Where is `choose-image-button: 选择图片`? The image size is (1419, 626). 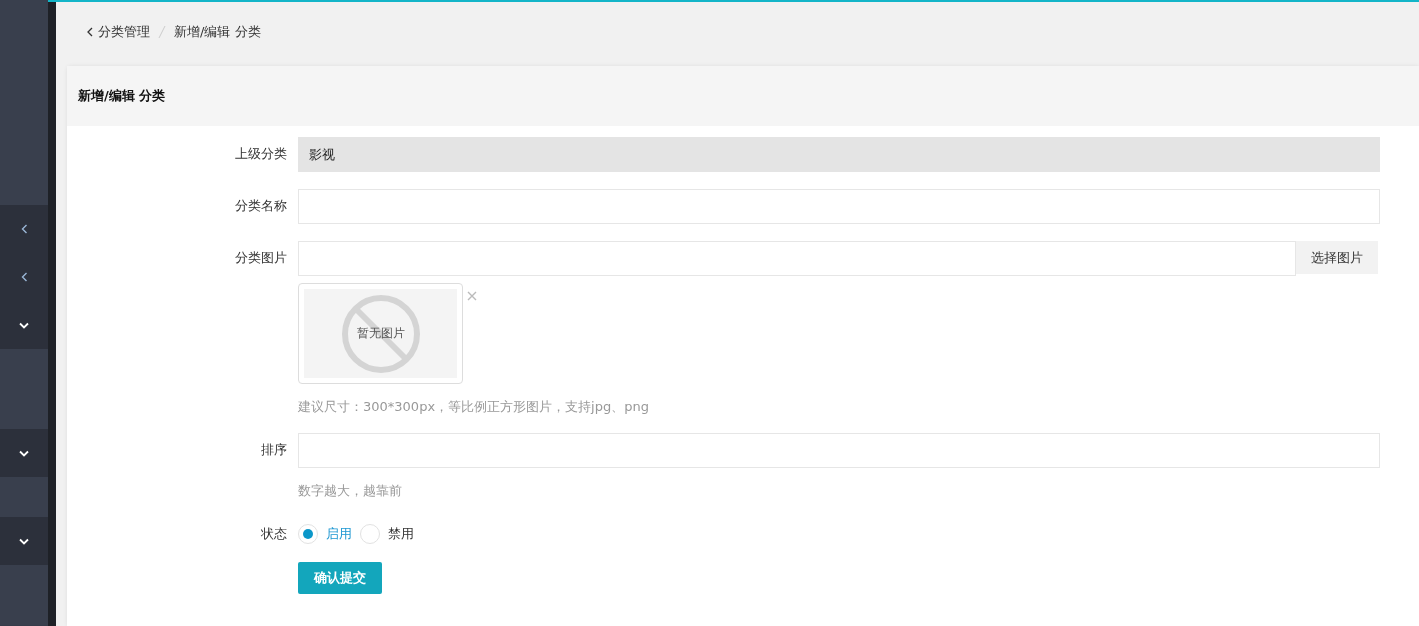 choose-image-button: 选择图片 is located at coordinates (1337, 257).